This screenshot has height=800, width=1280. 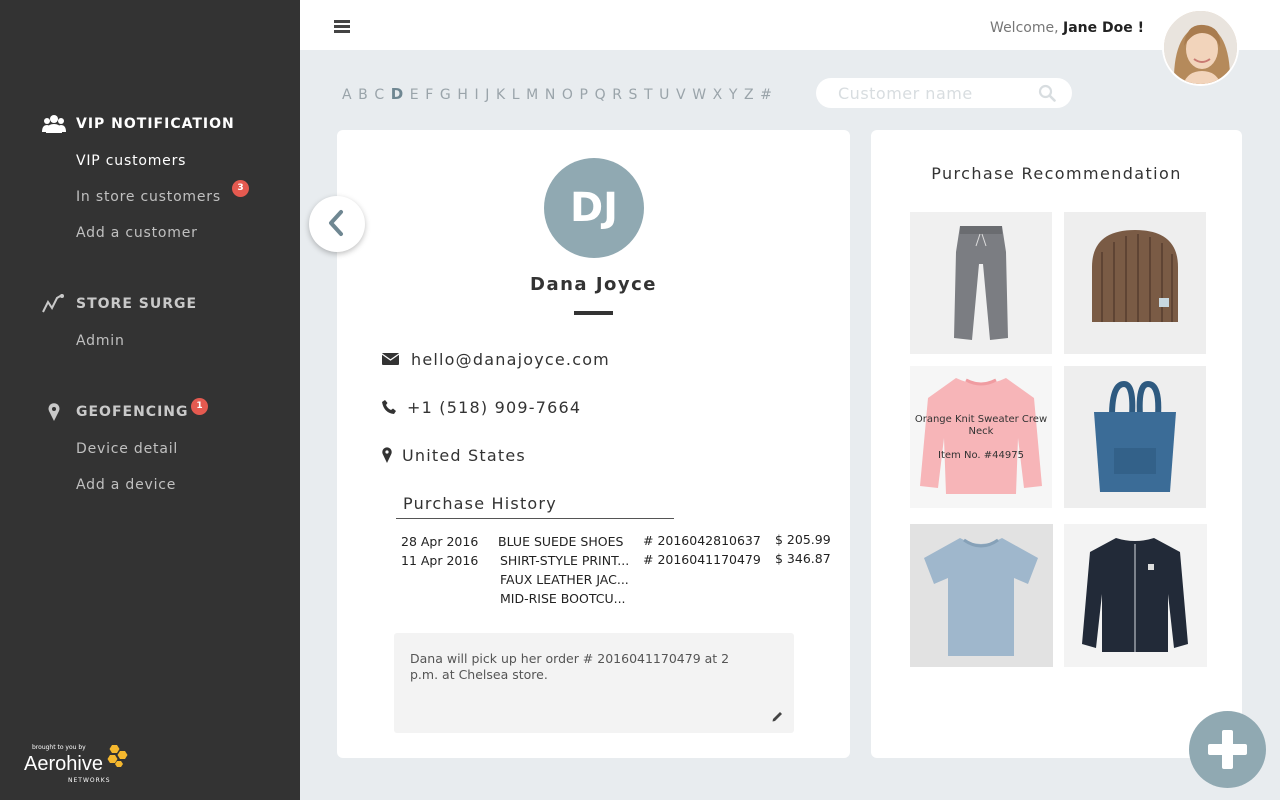 I want to click on product-name: Orange Knit Sweater Crew Neck, so click(x=981, y=425).